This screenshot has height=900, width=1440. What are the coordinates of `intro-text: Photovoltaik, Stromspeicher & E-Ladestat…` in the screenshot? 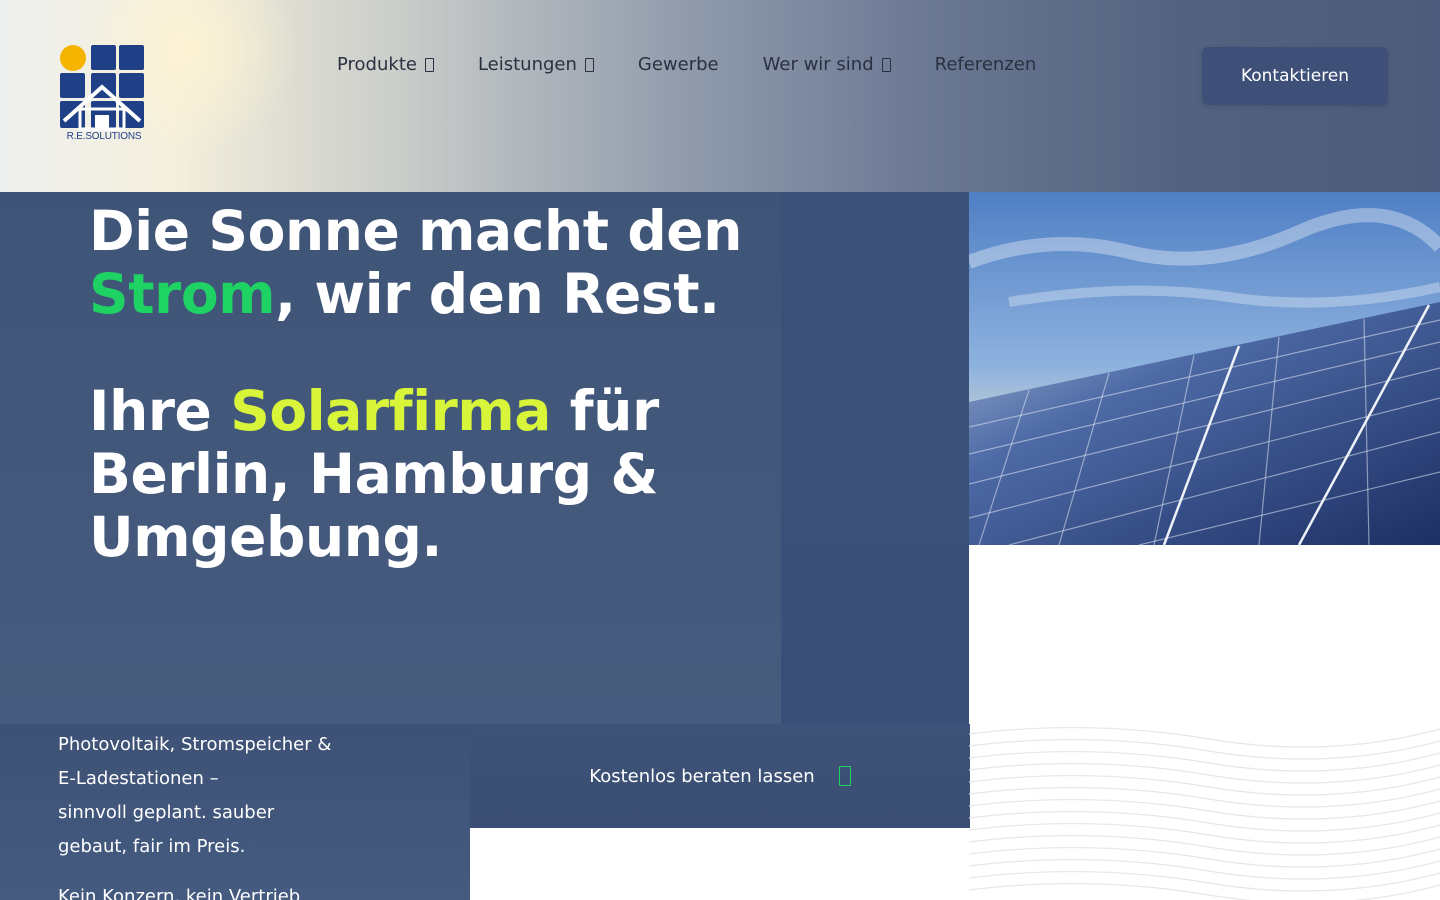 It's located at (223, 796).